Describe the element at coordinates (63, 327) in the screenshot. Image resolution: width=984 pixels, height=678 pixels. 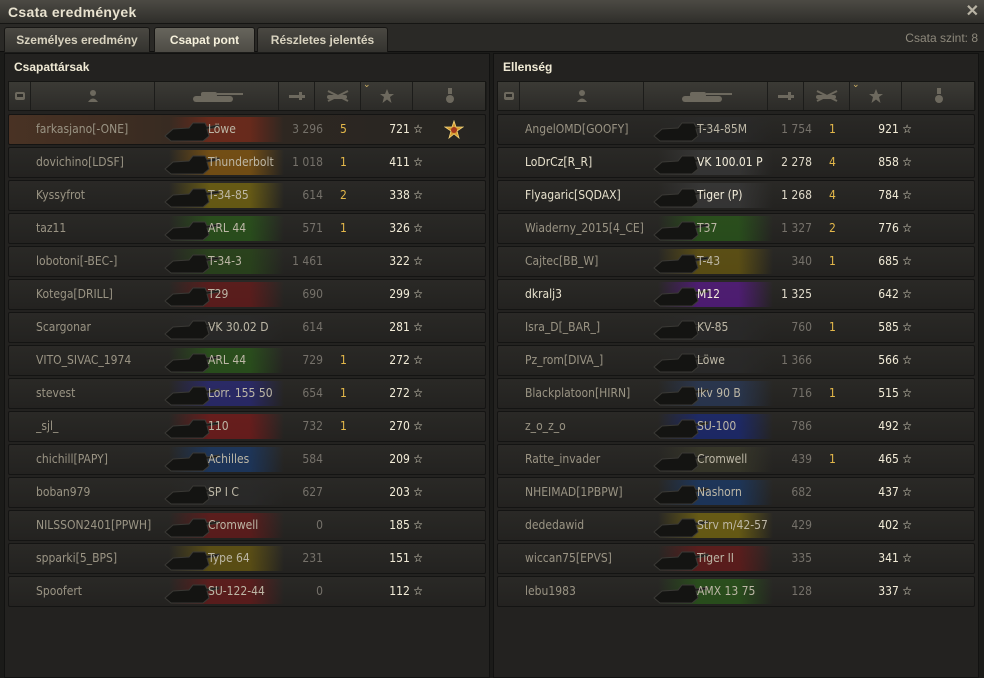
I see `player-name: Scargonar` at that location.